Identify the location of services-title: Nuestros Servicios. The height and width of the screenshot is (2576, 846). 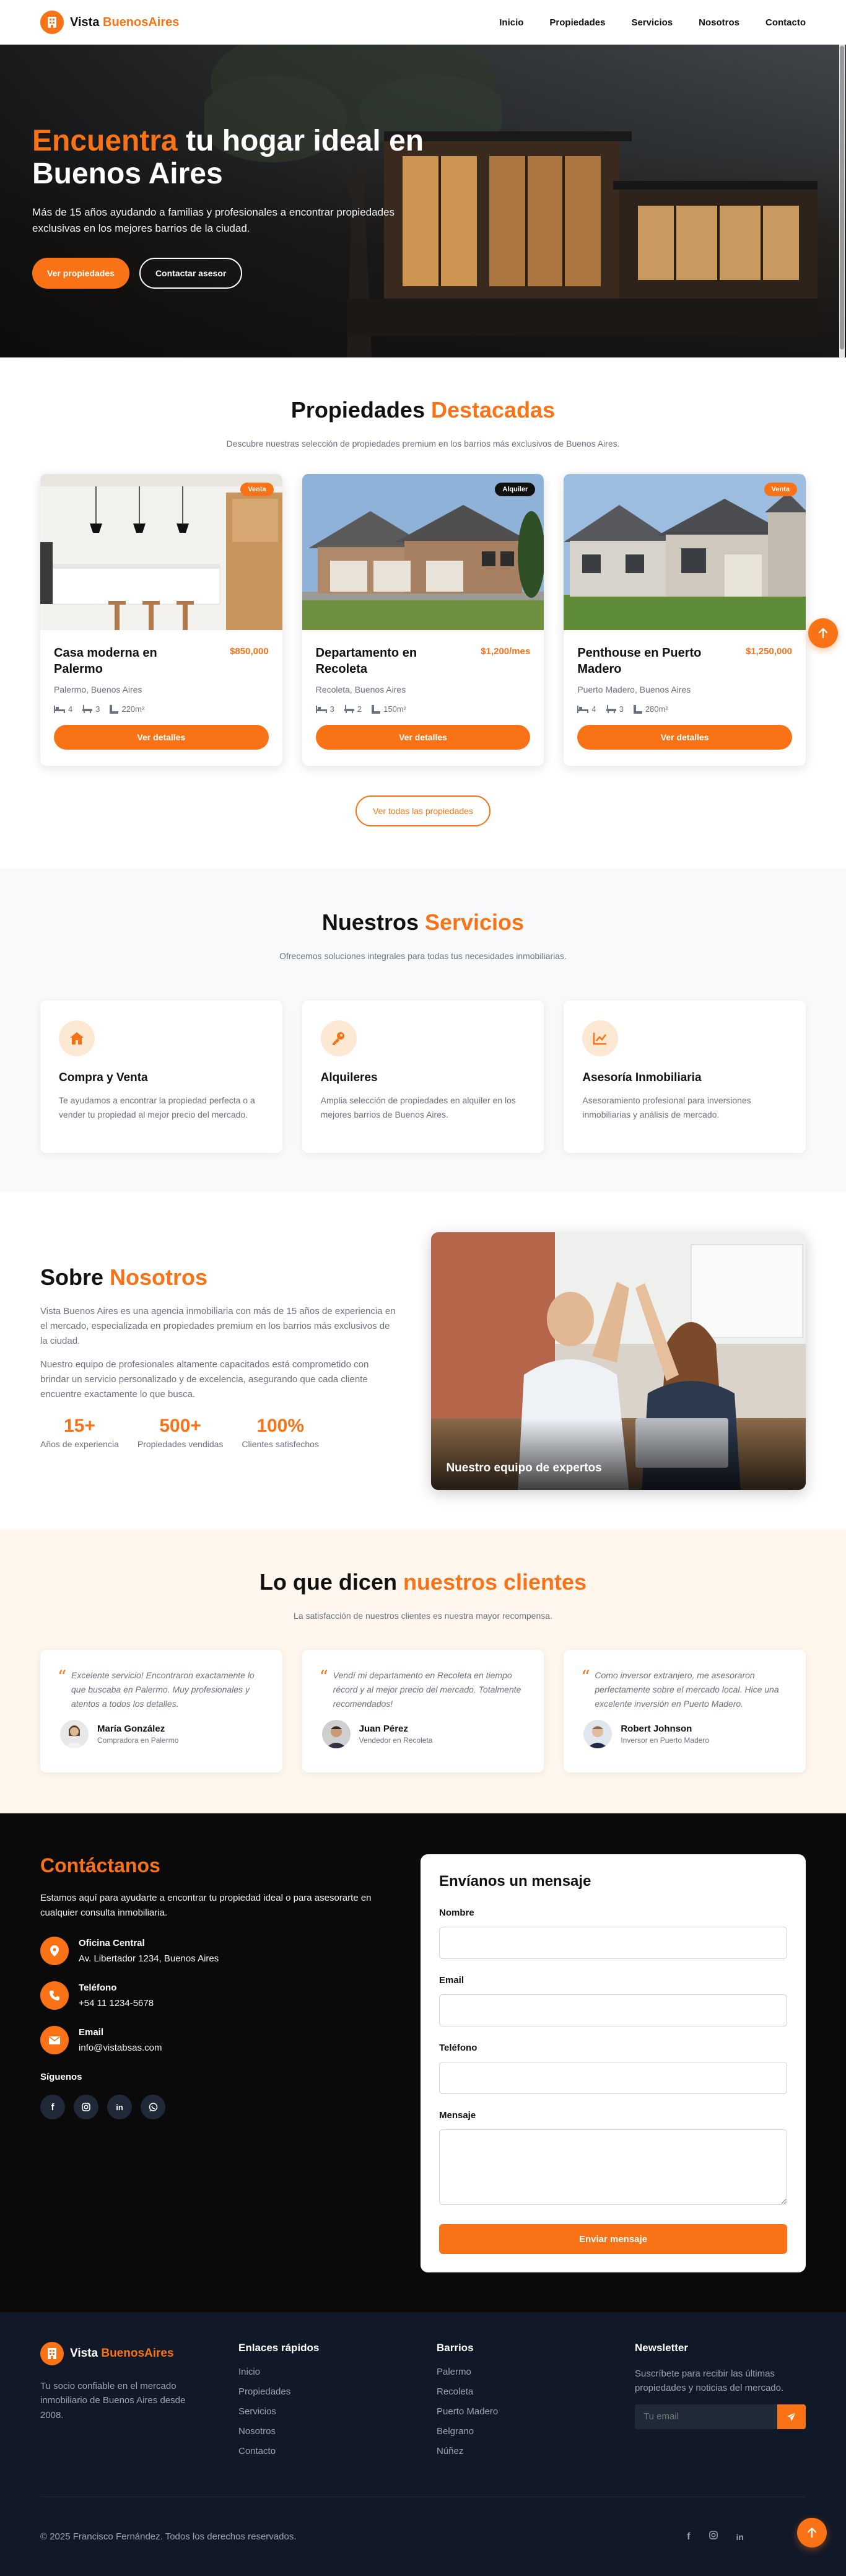
(423, 922).